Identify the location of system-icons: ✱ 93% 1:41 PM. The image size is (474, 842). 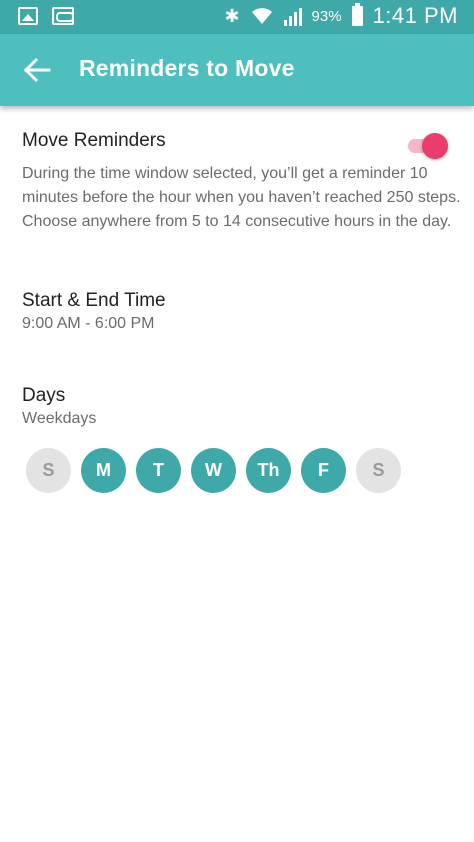
(341, 16).